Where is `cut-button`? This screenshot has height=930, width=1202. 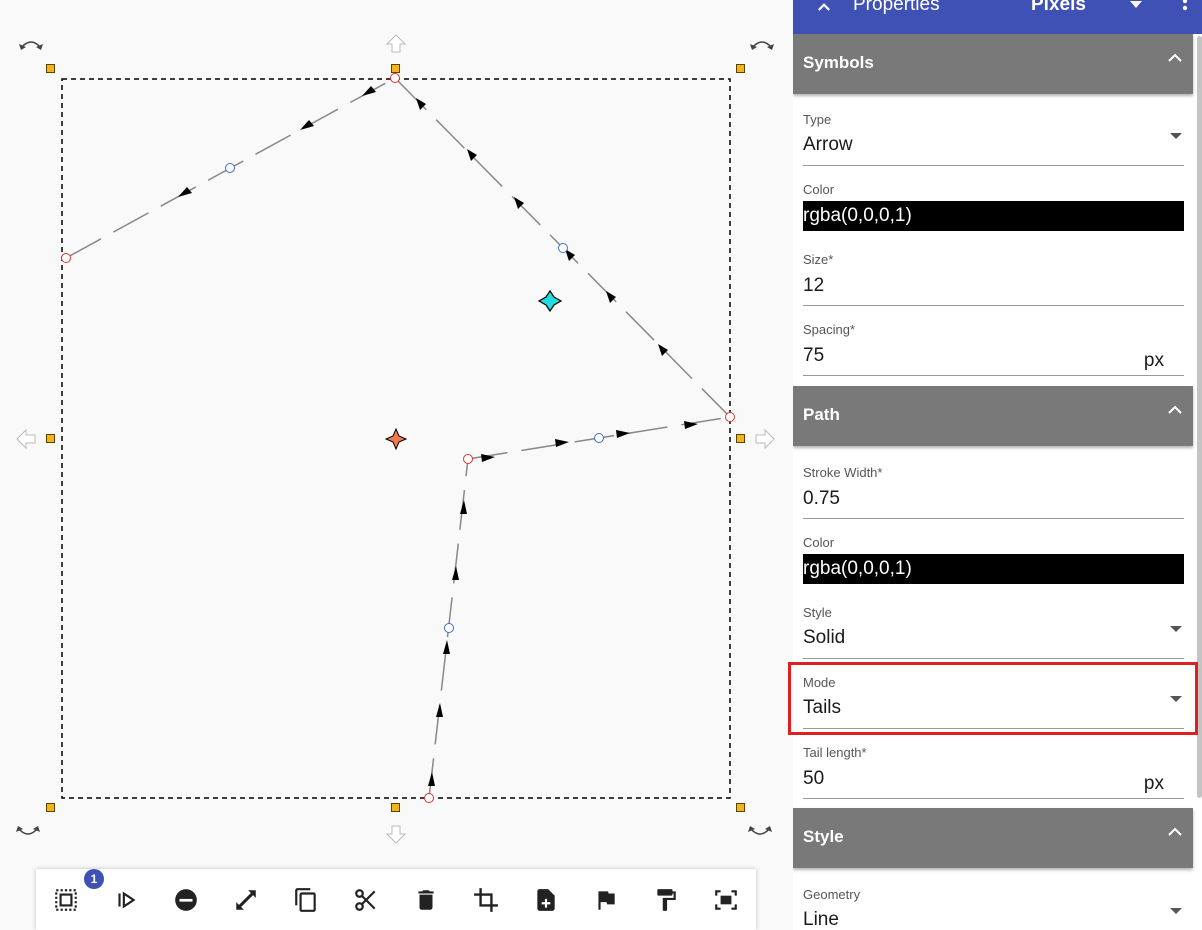 cut-button is located at coordinates (366, 900).